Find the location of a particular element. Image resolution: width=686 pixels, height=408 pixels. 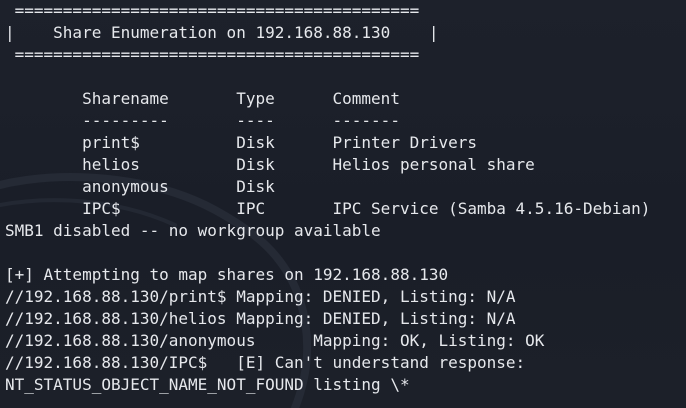

share-row-helios: helios Disk Helios personal share is located at coordinates (270, 164).